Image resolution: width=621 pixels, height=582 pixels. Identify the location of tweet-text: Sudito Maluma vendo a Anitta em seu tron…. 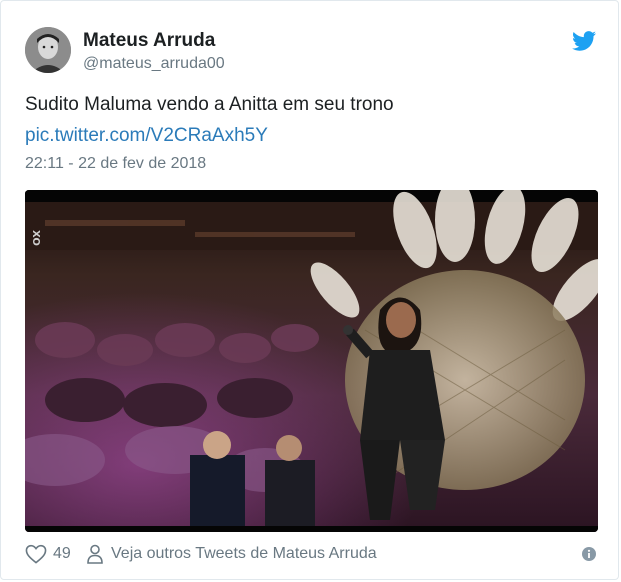
(209, 104).